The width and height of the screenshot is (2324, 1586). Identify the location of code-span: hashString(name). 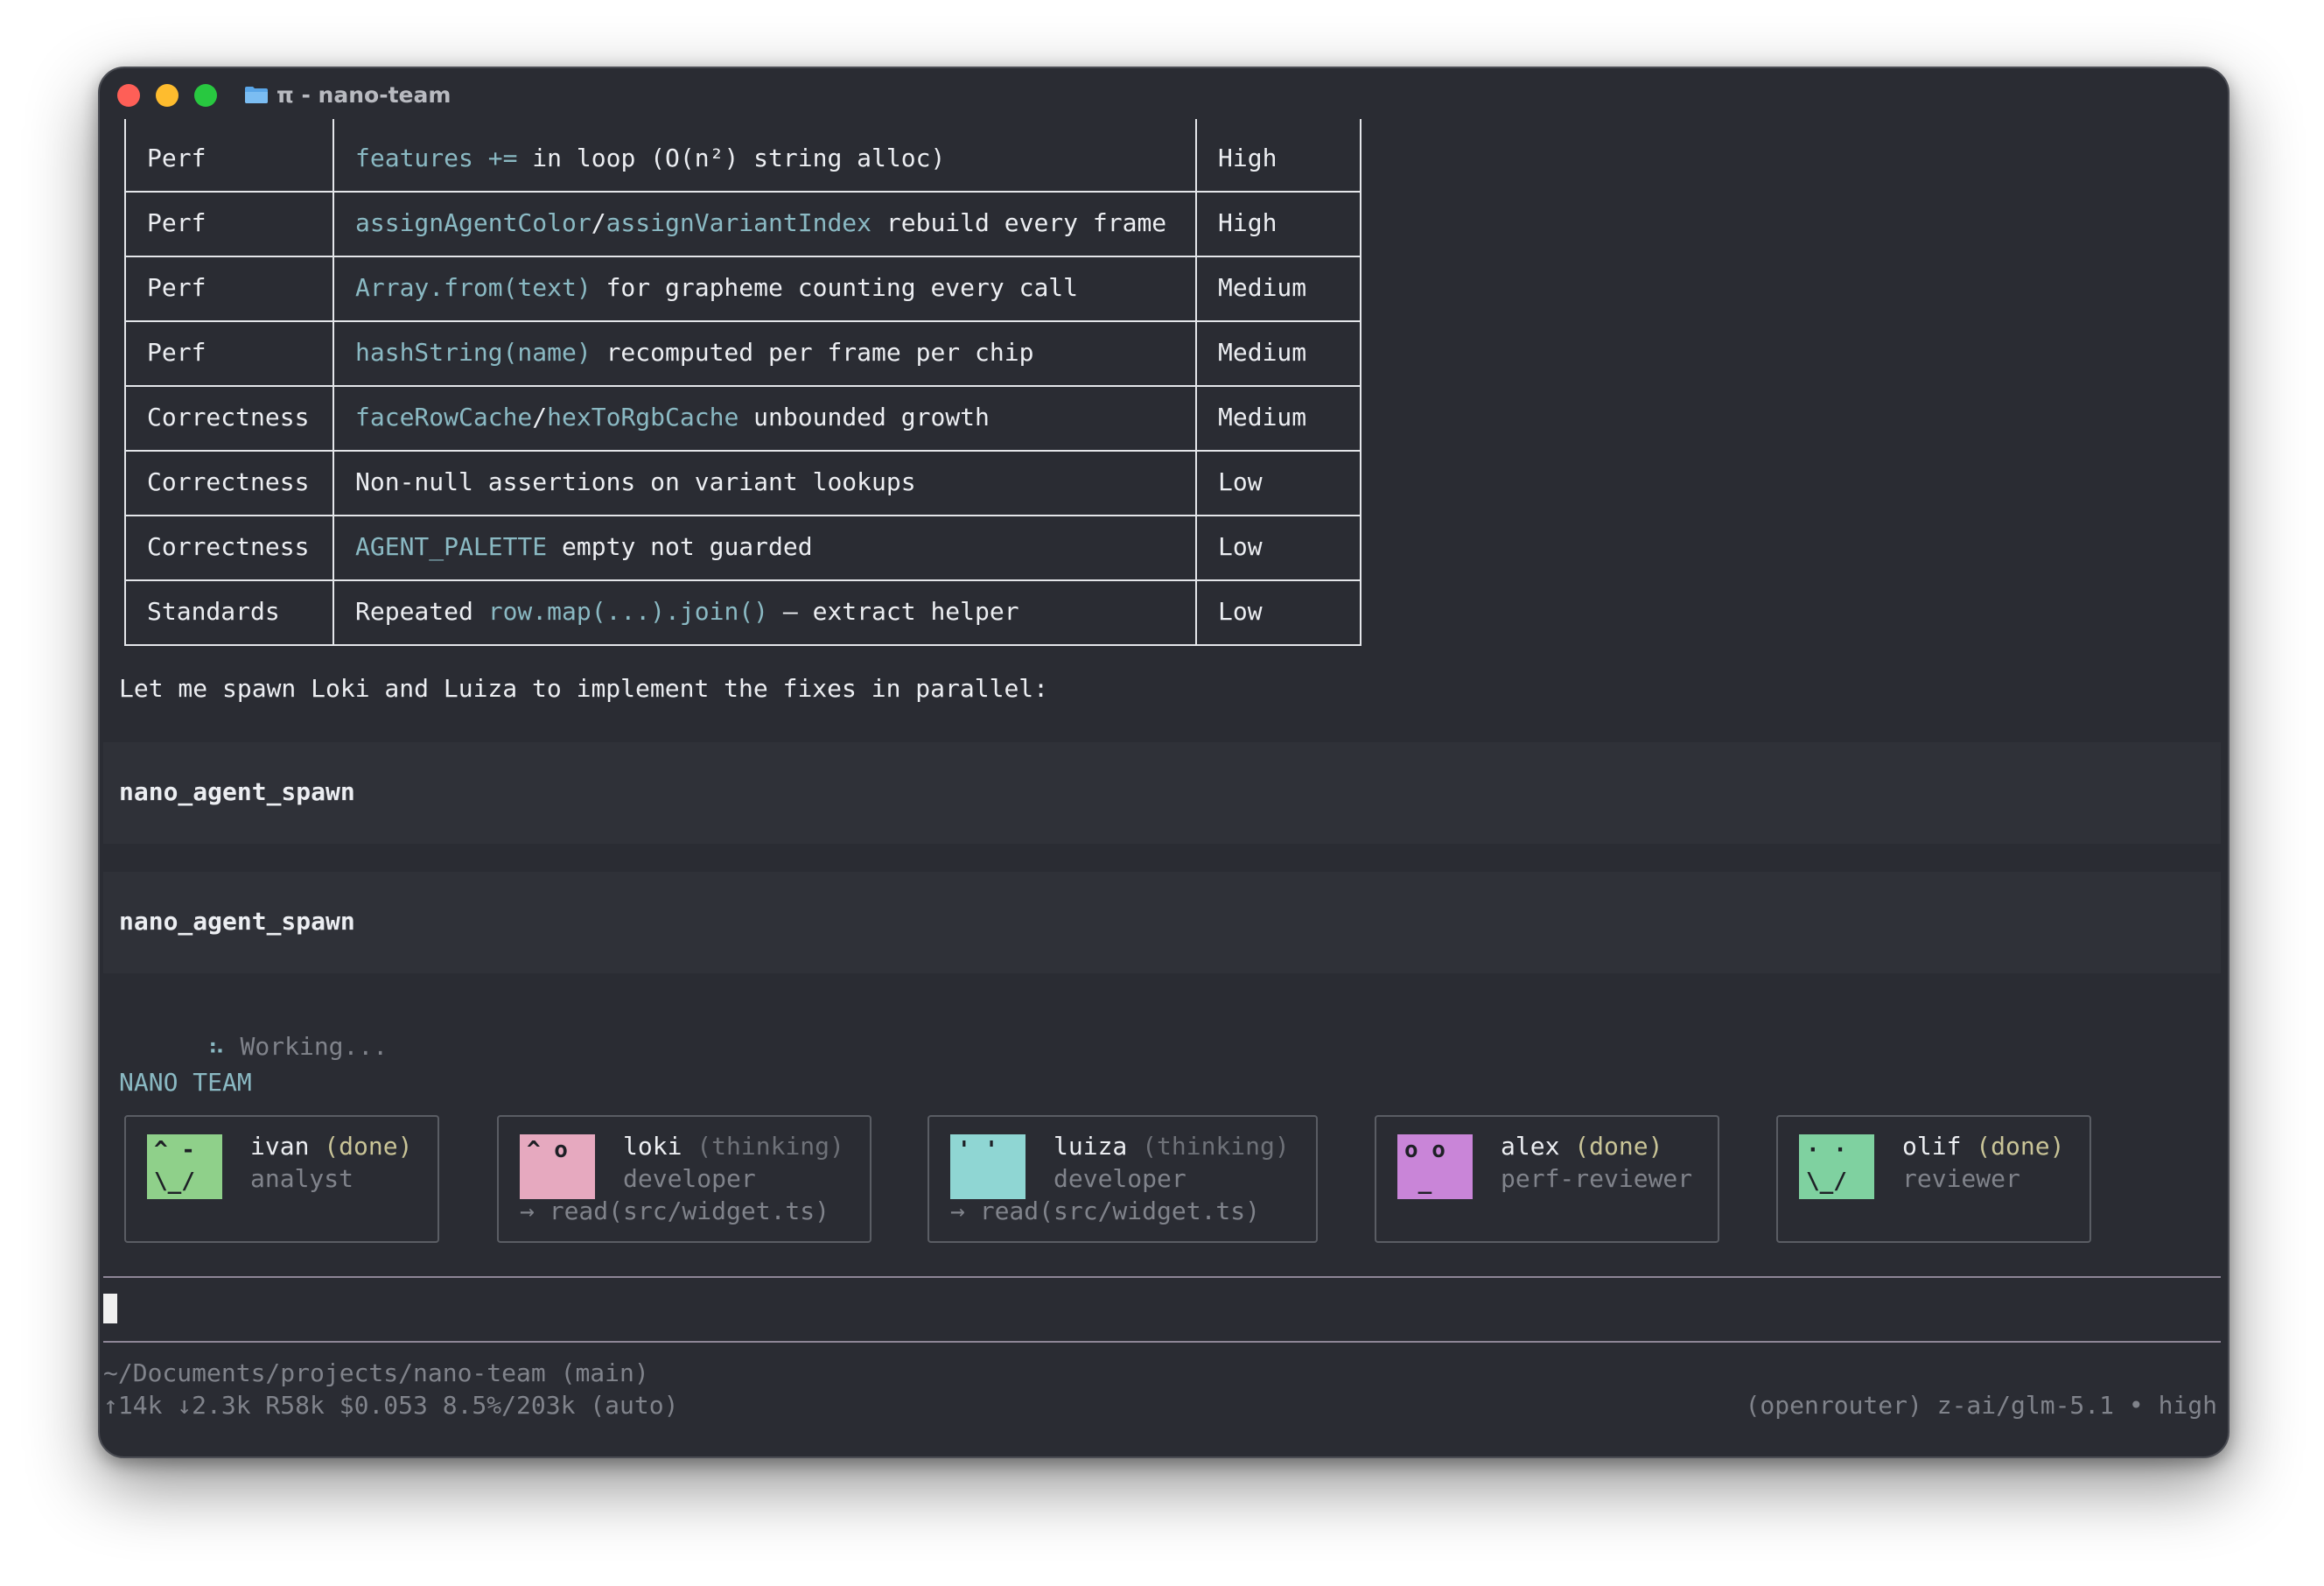
(473, 353).